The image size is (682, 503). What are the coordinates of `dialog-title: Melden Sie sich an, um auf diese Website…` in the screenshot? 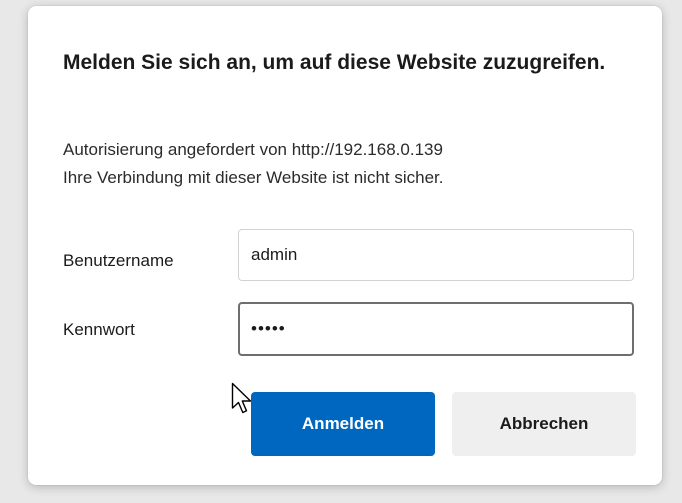 It's located at (334, 62).